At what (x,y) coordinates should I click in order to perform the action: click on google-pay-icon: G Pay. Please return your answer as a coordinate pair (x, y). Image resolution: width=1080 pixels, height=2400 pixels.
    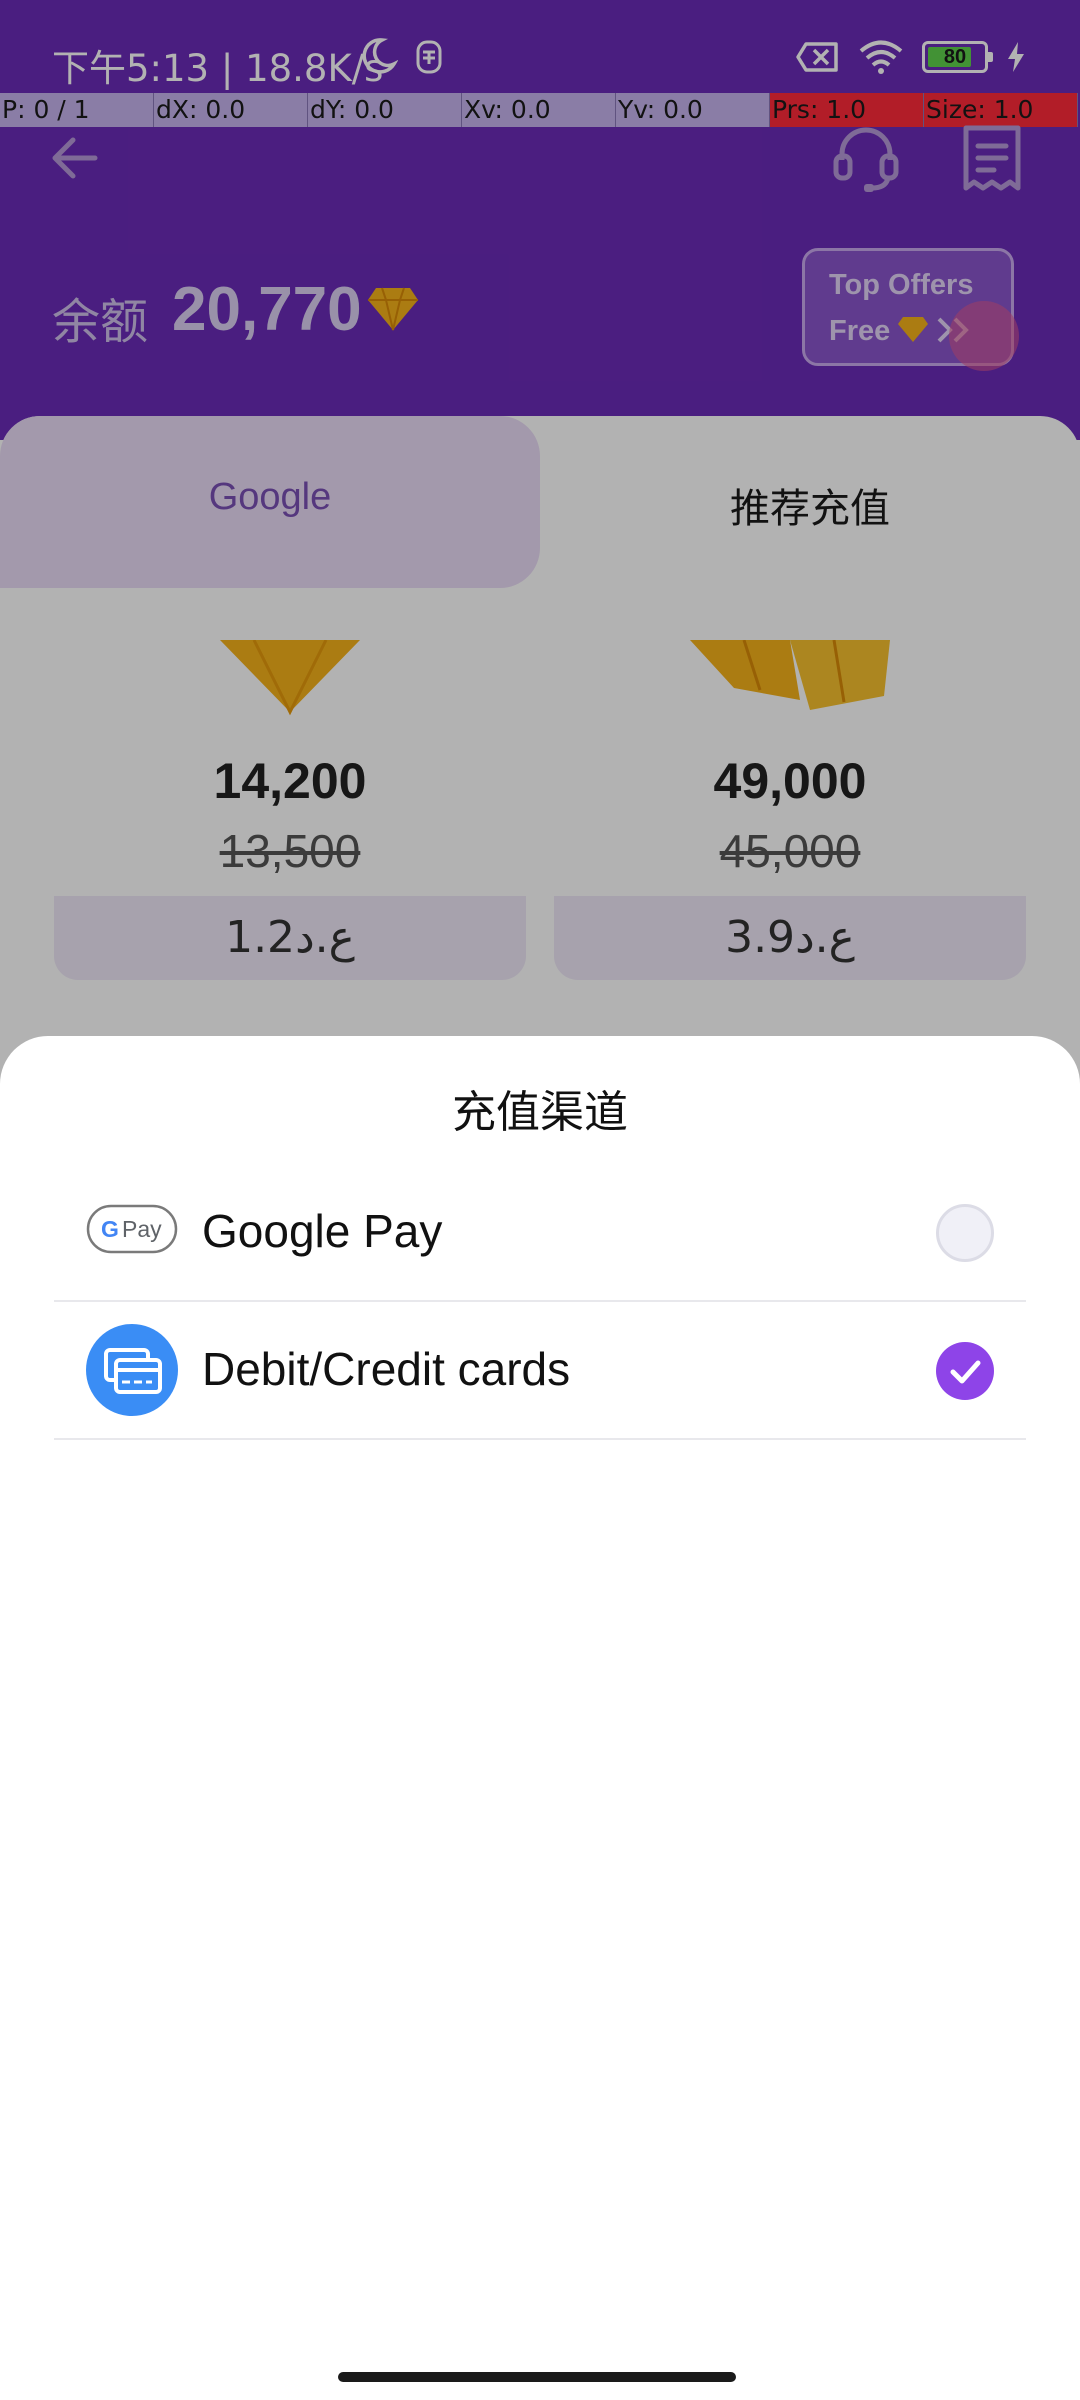
    Looking at the image, I should click on (132, 1229).